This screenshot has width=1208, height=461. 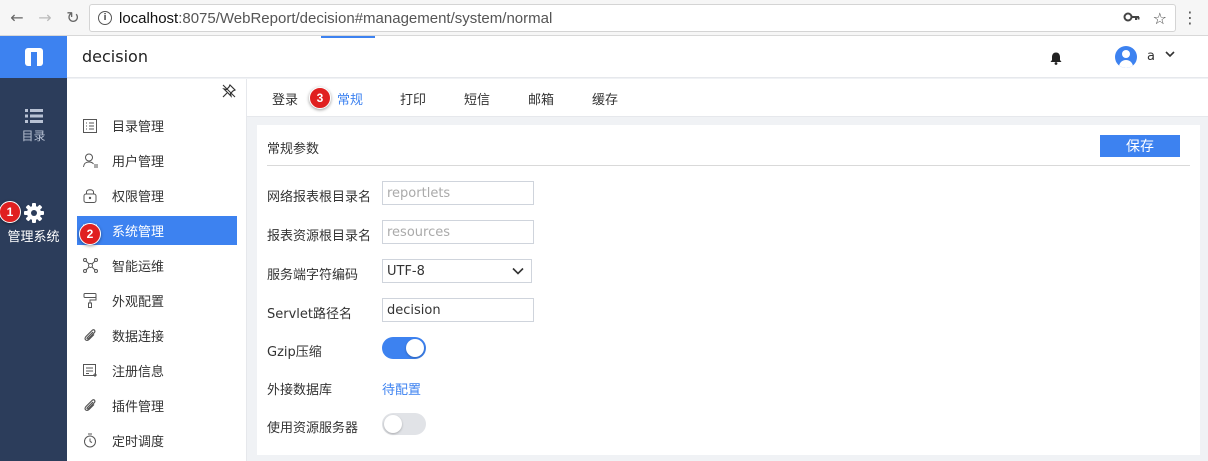 What do you see at coordinates (477, 98) in the screenshot?
I see `tab-sms: 短信` at bounding box center [477, 98].